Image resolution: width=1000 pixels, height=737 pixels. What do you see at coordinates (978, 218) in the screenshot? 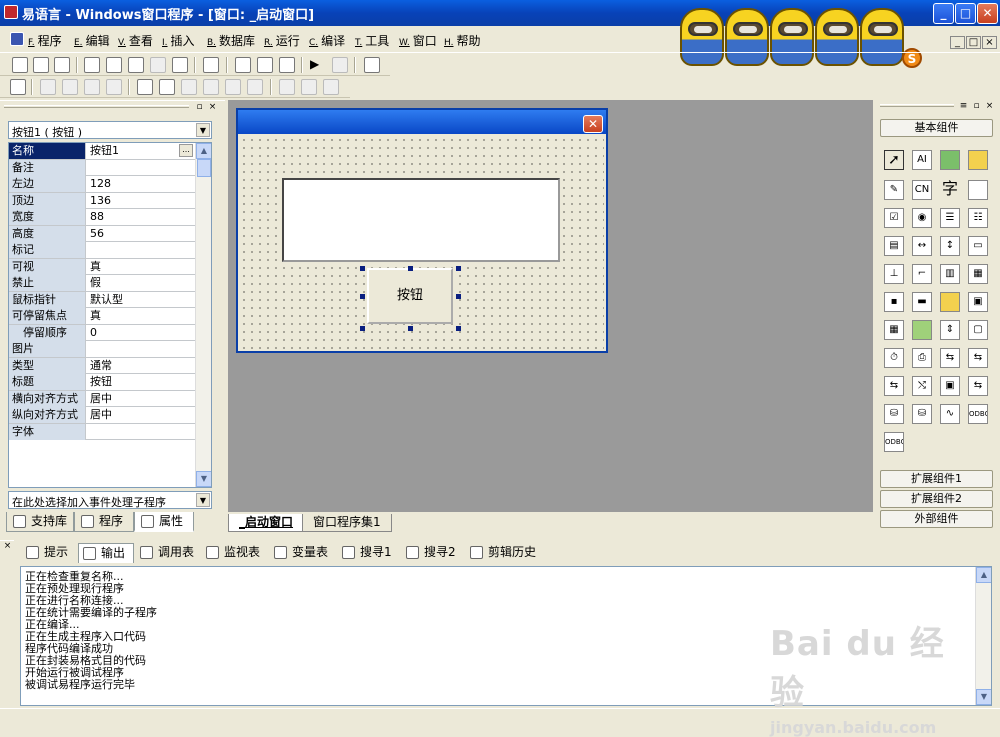
I see `grid-list-icon: ☷` at bounding box center [978, 218].